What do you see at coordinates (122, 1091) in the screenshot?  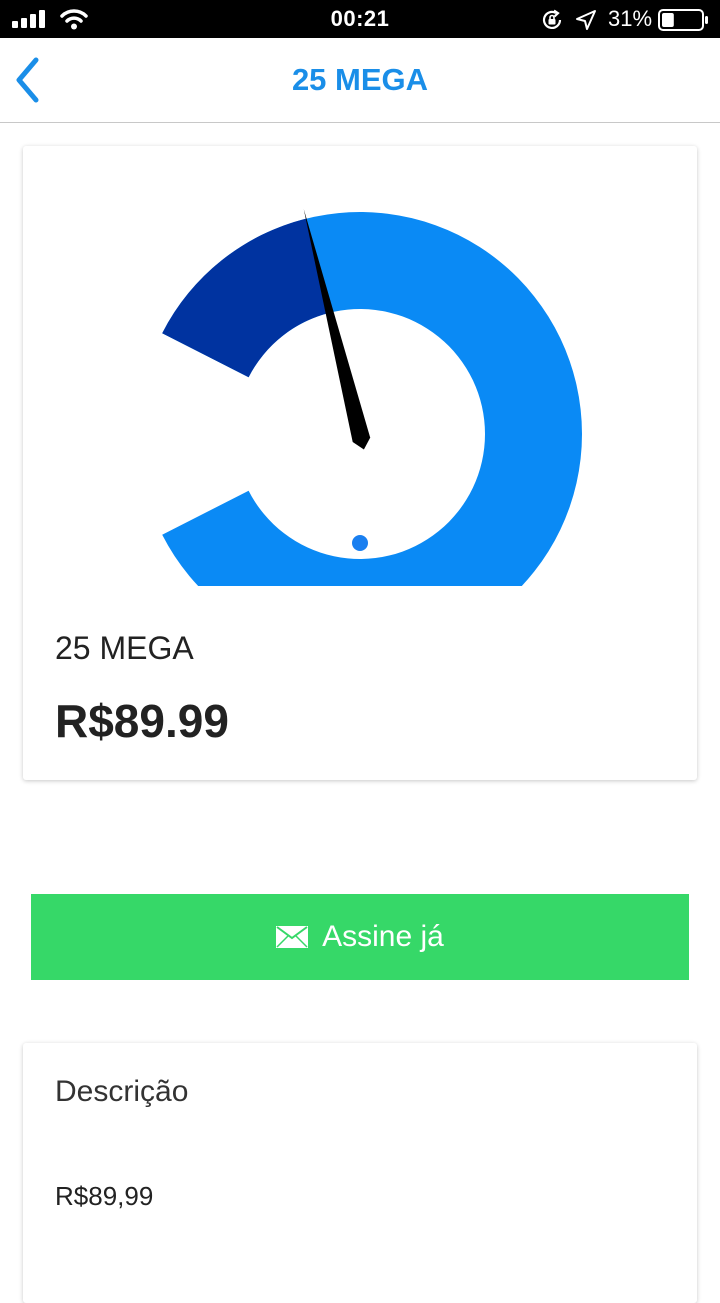 I see `description-title: Descrição` at bounding box center [122, 1091].